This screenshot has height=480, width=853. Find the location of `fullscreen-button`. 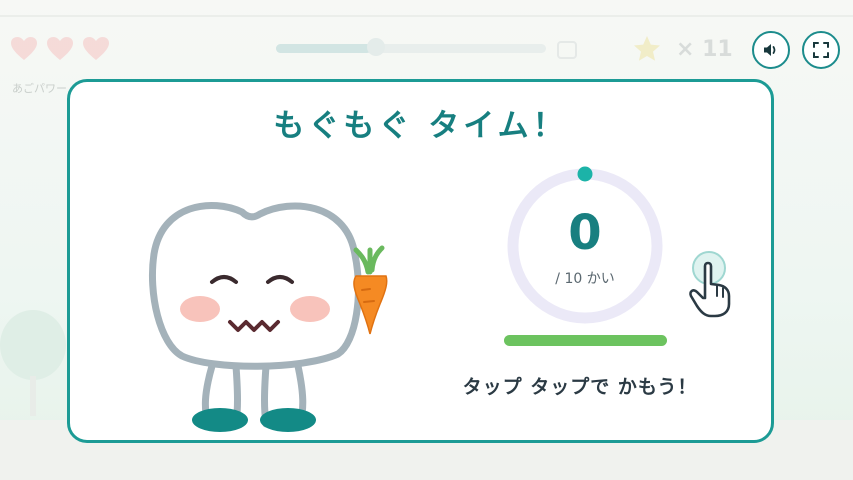

fullscreen-button is located at coordinates (821, 50).